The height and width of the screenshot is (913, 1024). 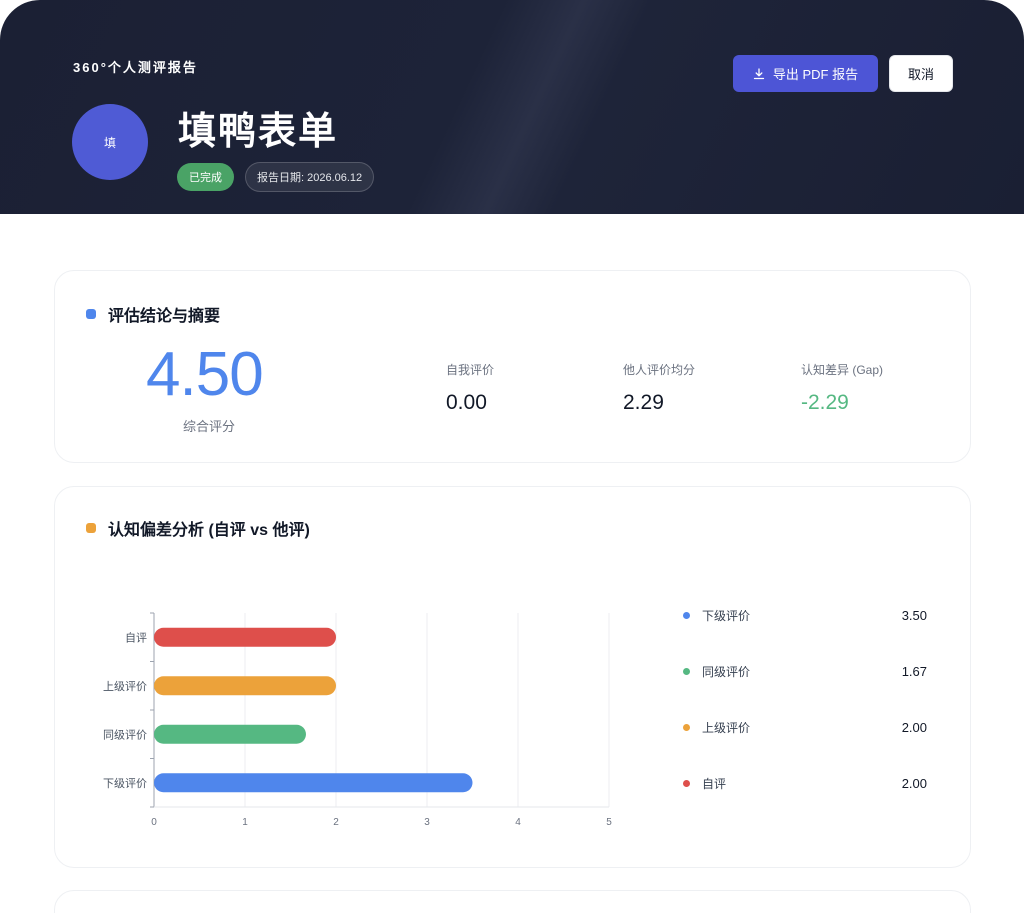 I want to click on report-date-badge: 报告日期: 2026.06.12, so click(x=310, y=177).